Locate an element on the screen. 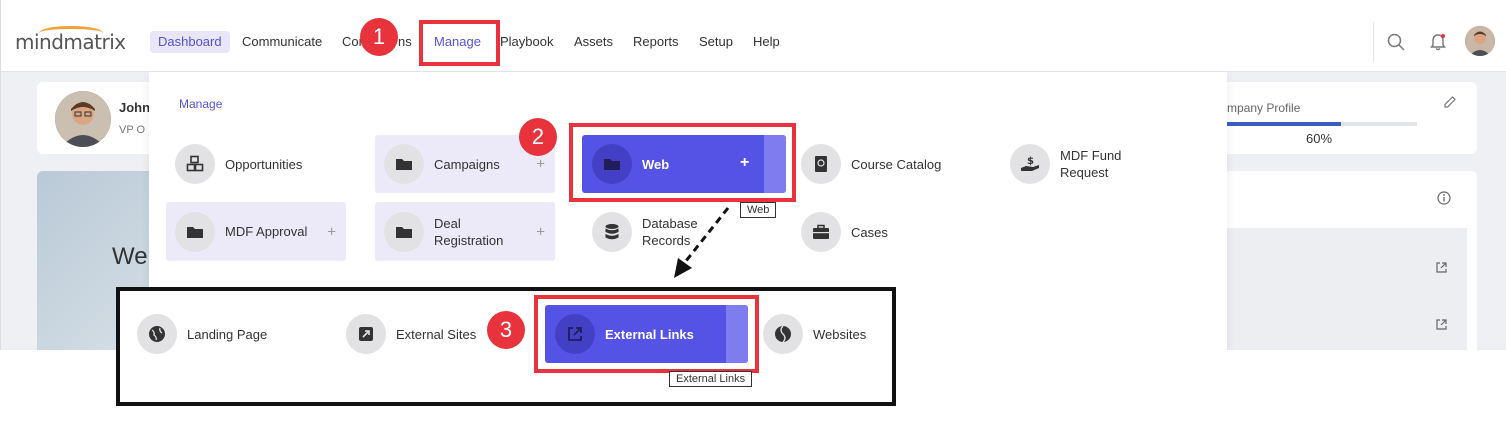 This screenshot has height=440, width=1506. bell-icon is located at coordinates (1438, 42).